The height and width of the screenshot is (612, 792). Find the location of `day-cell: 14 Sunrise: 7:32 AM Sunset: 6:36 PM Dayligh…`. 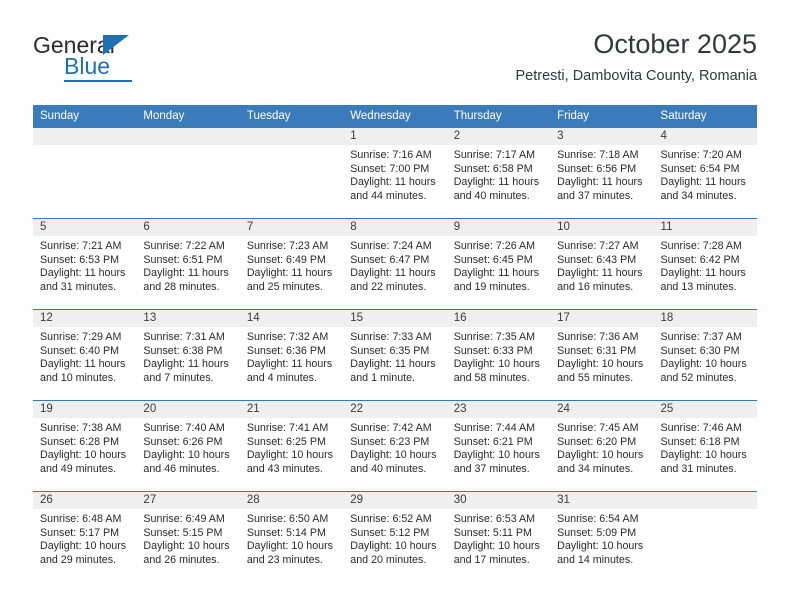

day-cell: 14 Sunrise: 7:32 AM Sunset: 6:36 PM Dayligh… is located at coordinates (291, 355).